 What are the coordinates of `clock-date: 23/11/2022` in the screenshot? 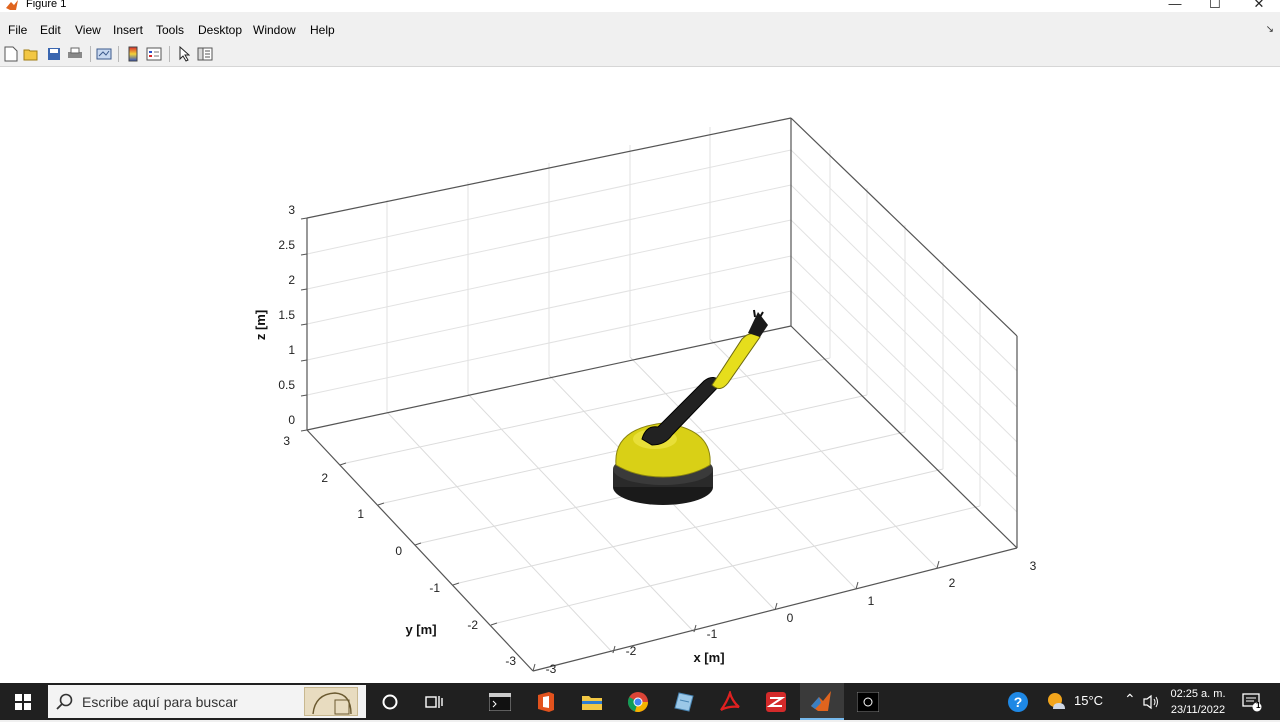 It's located at (1198, 710).